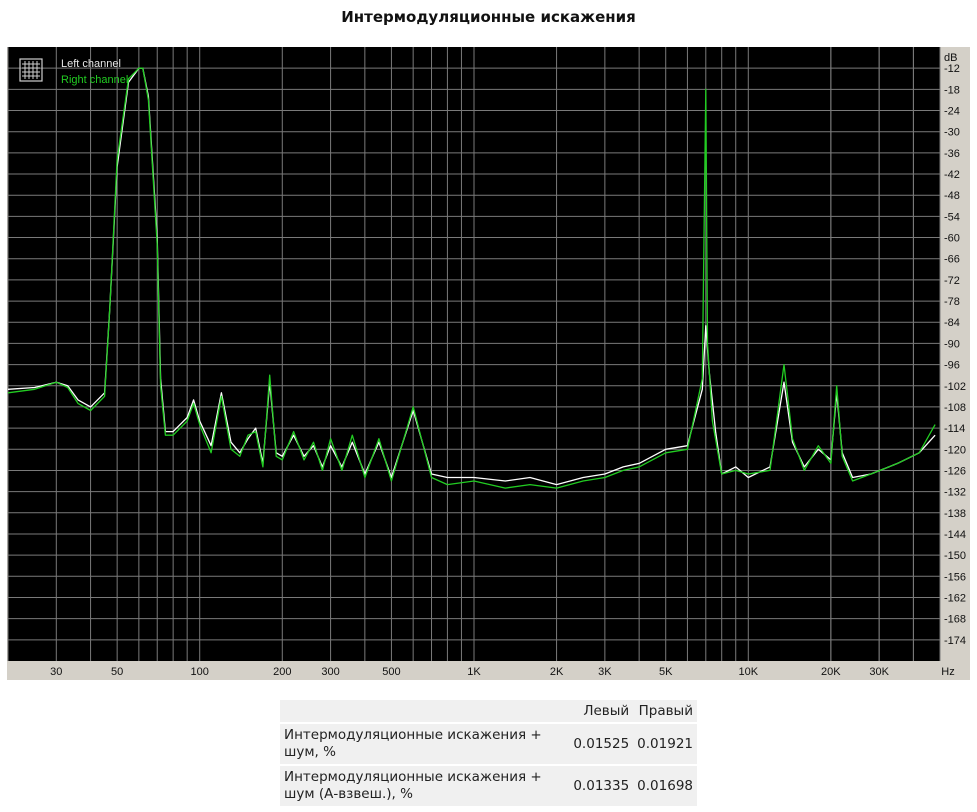 This screenshot has width=977, height=812. What do you see at coordinates (748, 672) in the screenshot?
I see `x-tick-label: 10K` at bounding box center [748, 672].